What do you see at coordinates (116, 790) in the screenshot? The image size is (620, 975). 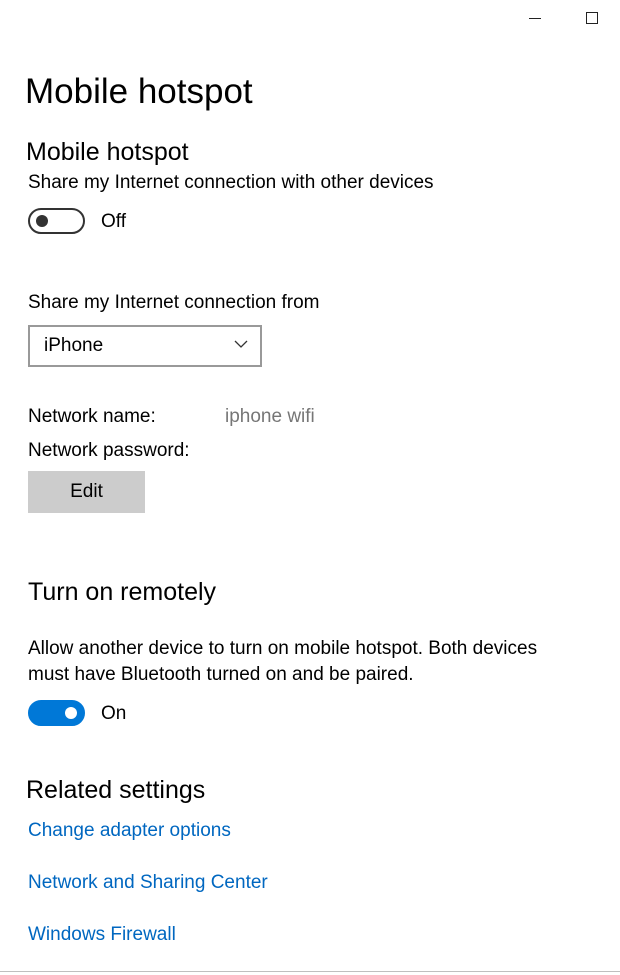 I see `related-section-title: Related settings` at bounding box center [116, 790].